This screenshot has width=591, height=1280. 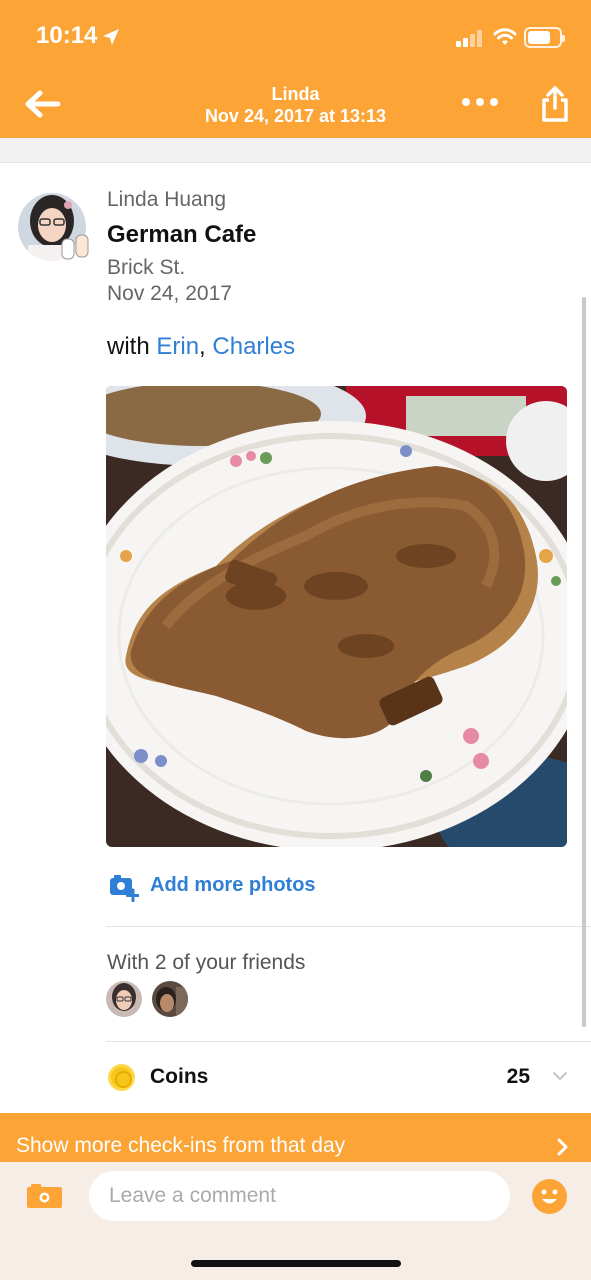 I want to click on more-checkins-label: Show more check-ins from that day, so click(x=181, y=1145).